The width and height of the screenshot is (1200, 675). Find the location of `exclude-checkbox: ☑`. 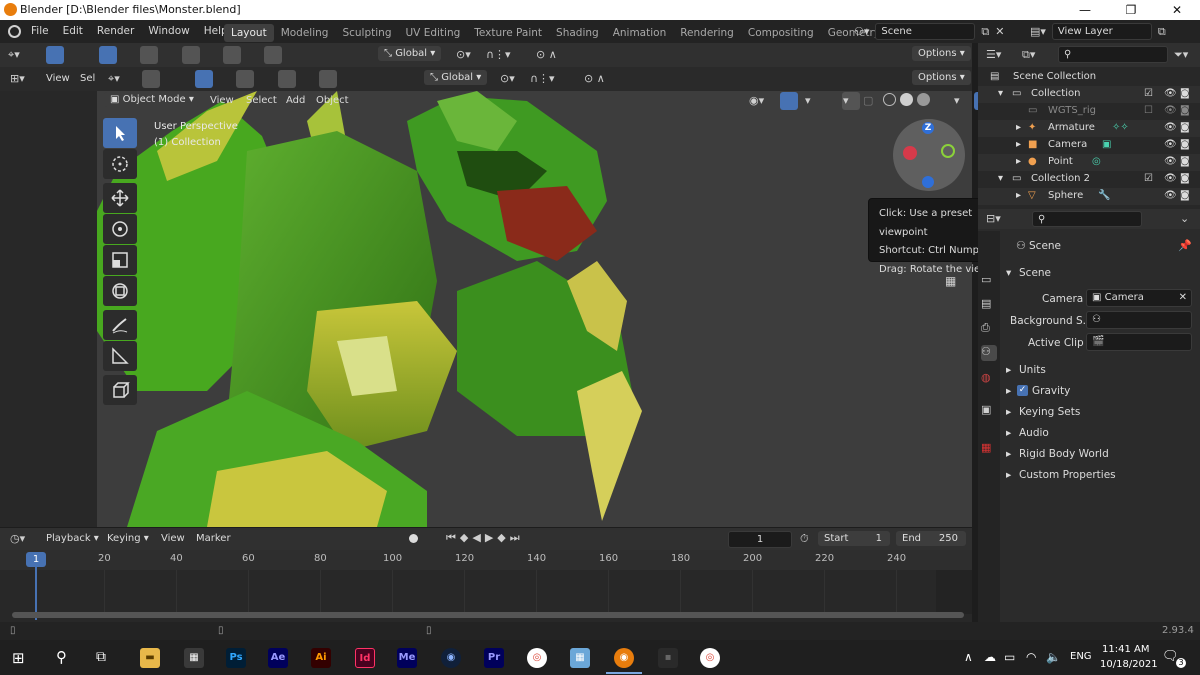

exclude-checkbox: ☑ is located at coordinates (1148, 93).